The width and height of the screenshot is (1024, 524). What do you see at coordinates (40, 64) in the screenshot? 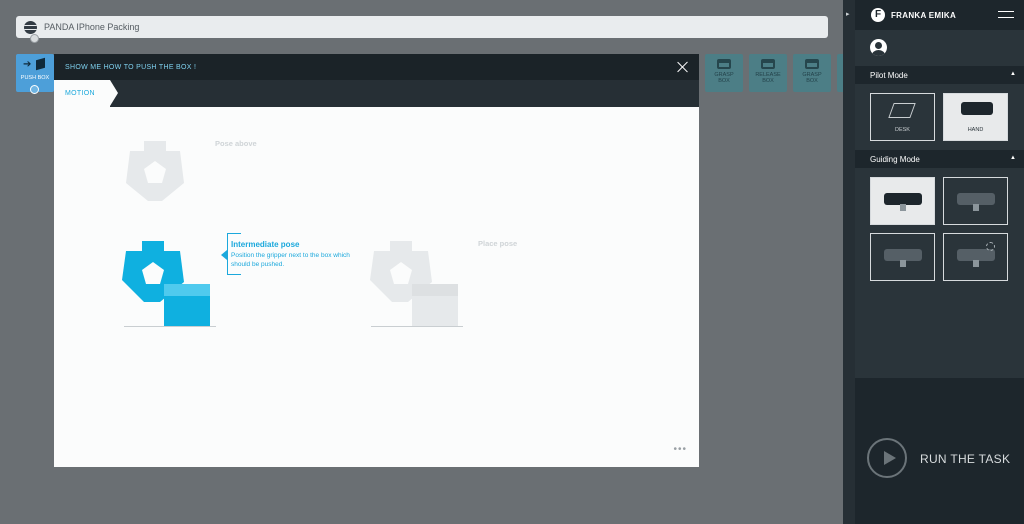
I see `box-icon` at bounding box center [40, 64].